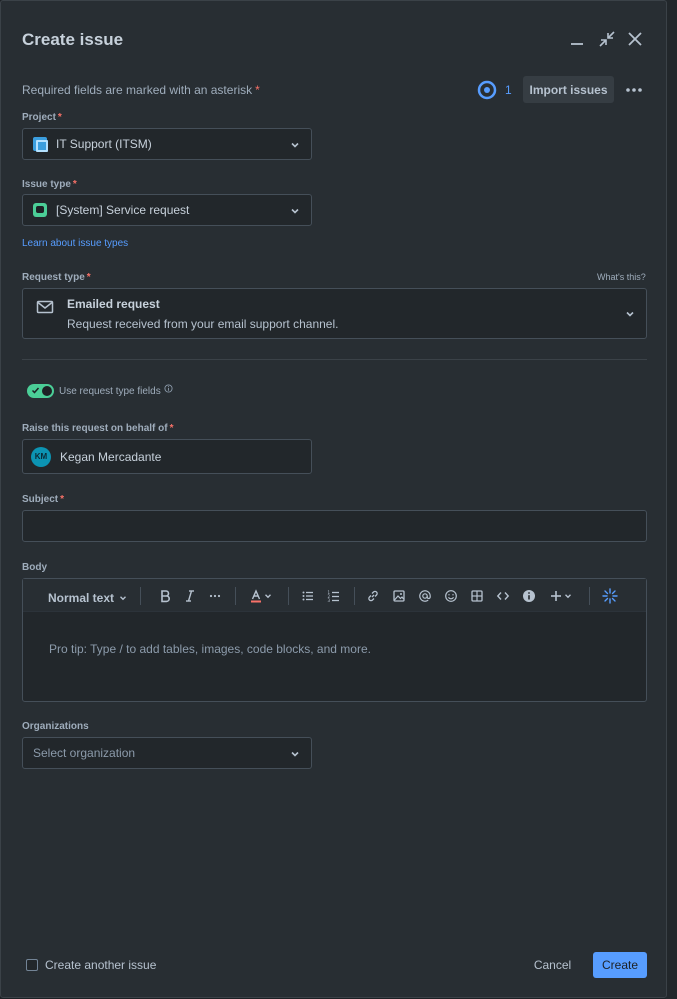 This screenshot has width=677, height=999. I want to click on background-page-strip, so click(671, 499).